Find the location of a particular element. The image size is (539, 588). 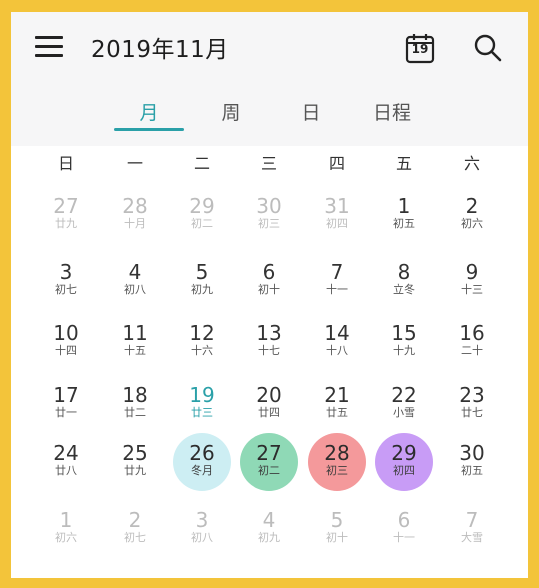

day-cell: 1 初六 is located at coordinates (66, 532).